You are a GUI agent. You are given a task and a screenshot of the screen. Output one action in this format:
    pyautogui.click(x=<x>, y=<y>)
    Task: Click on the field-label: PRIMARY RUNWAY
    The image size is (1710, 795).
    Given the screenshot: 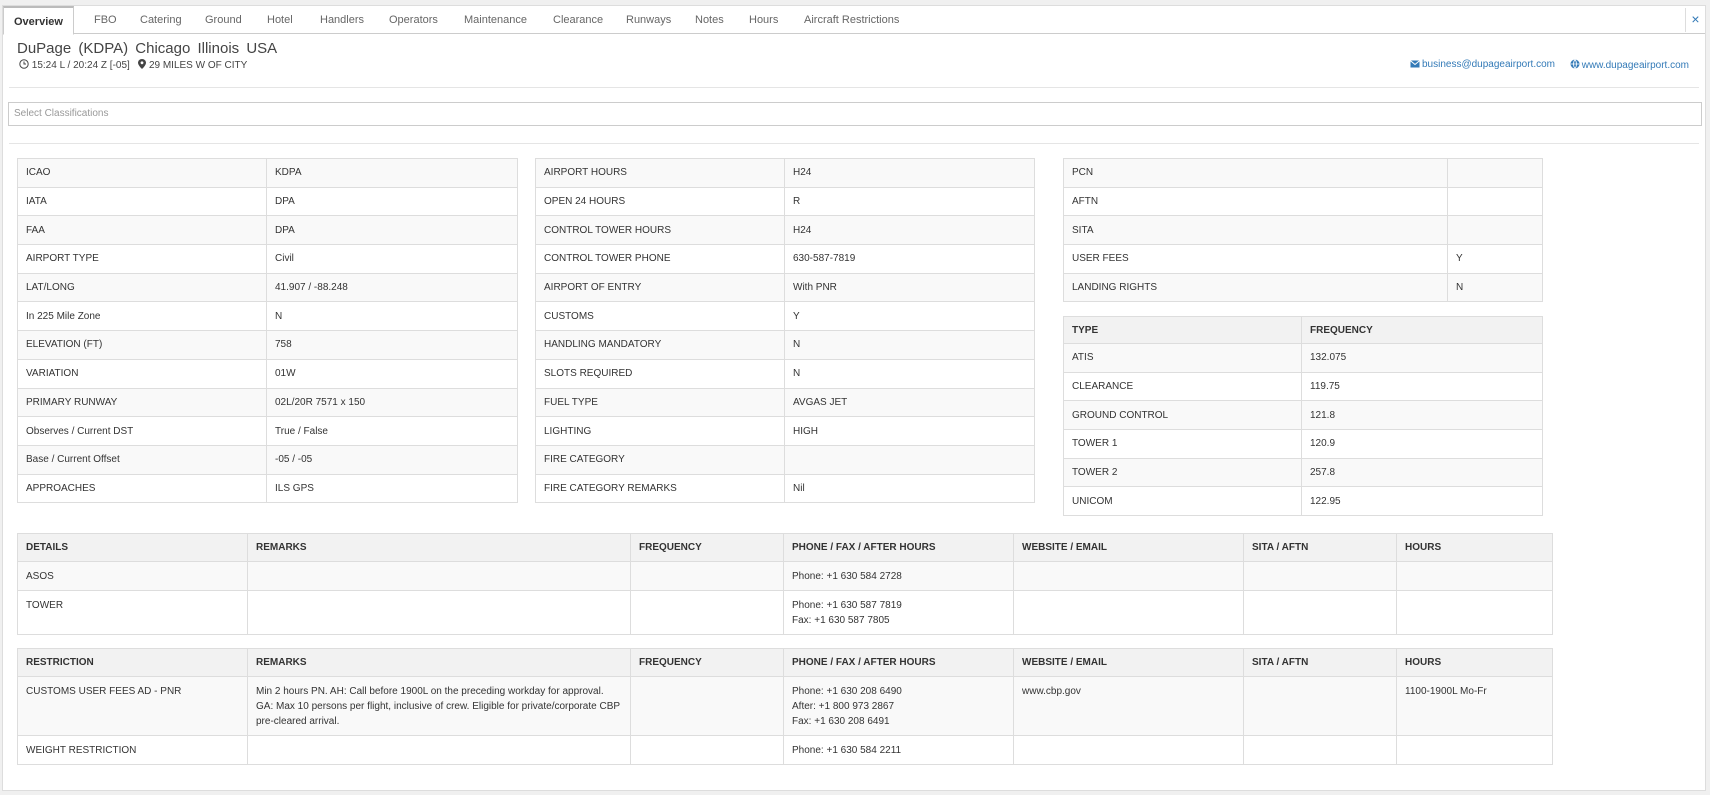 What is the action you would take?
    pyautogui.click(x=142, y=402)
    